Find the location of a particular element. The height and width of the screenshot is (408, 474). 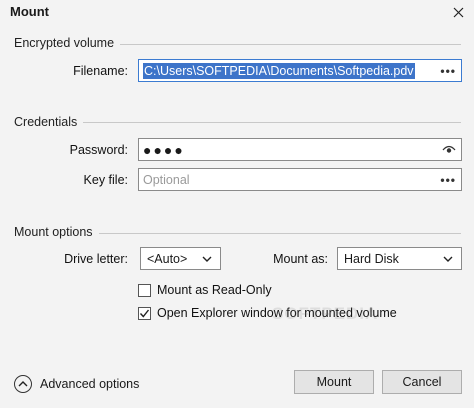

drive-letter-value: <Auto> is located at coordinates (167, 258).